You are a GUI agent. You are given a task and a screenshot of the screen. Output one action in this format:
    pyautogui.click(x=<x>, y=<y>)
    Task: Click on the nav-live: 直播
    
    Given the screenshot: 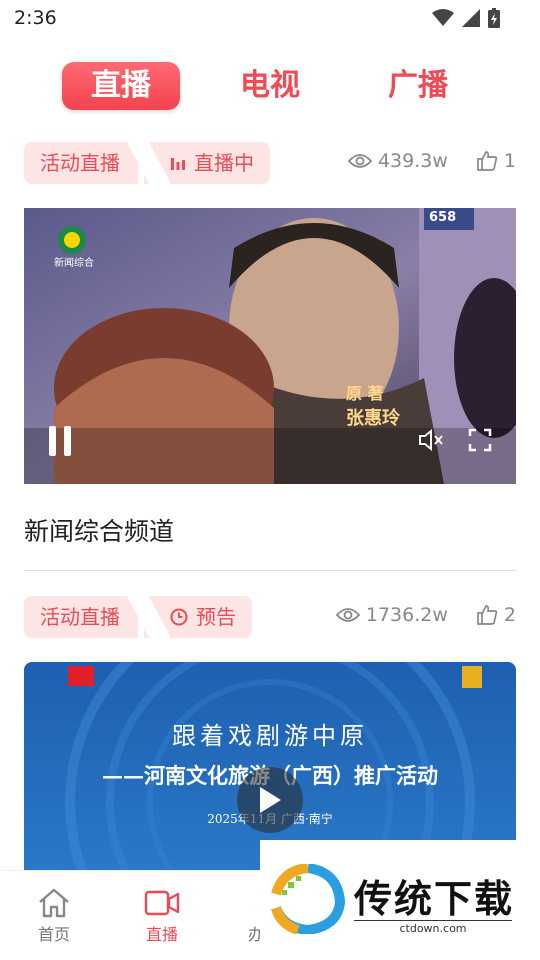 What is the action you would take?
    pyautogui.click(x=162, y=915)
    